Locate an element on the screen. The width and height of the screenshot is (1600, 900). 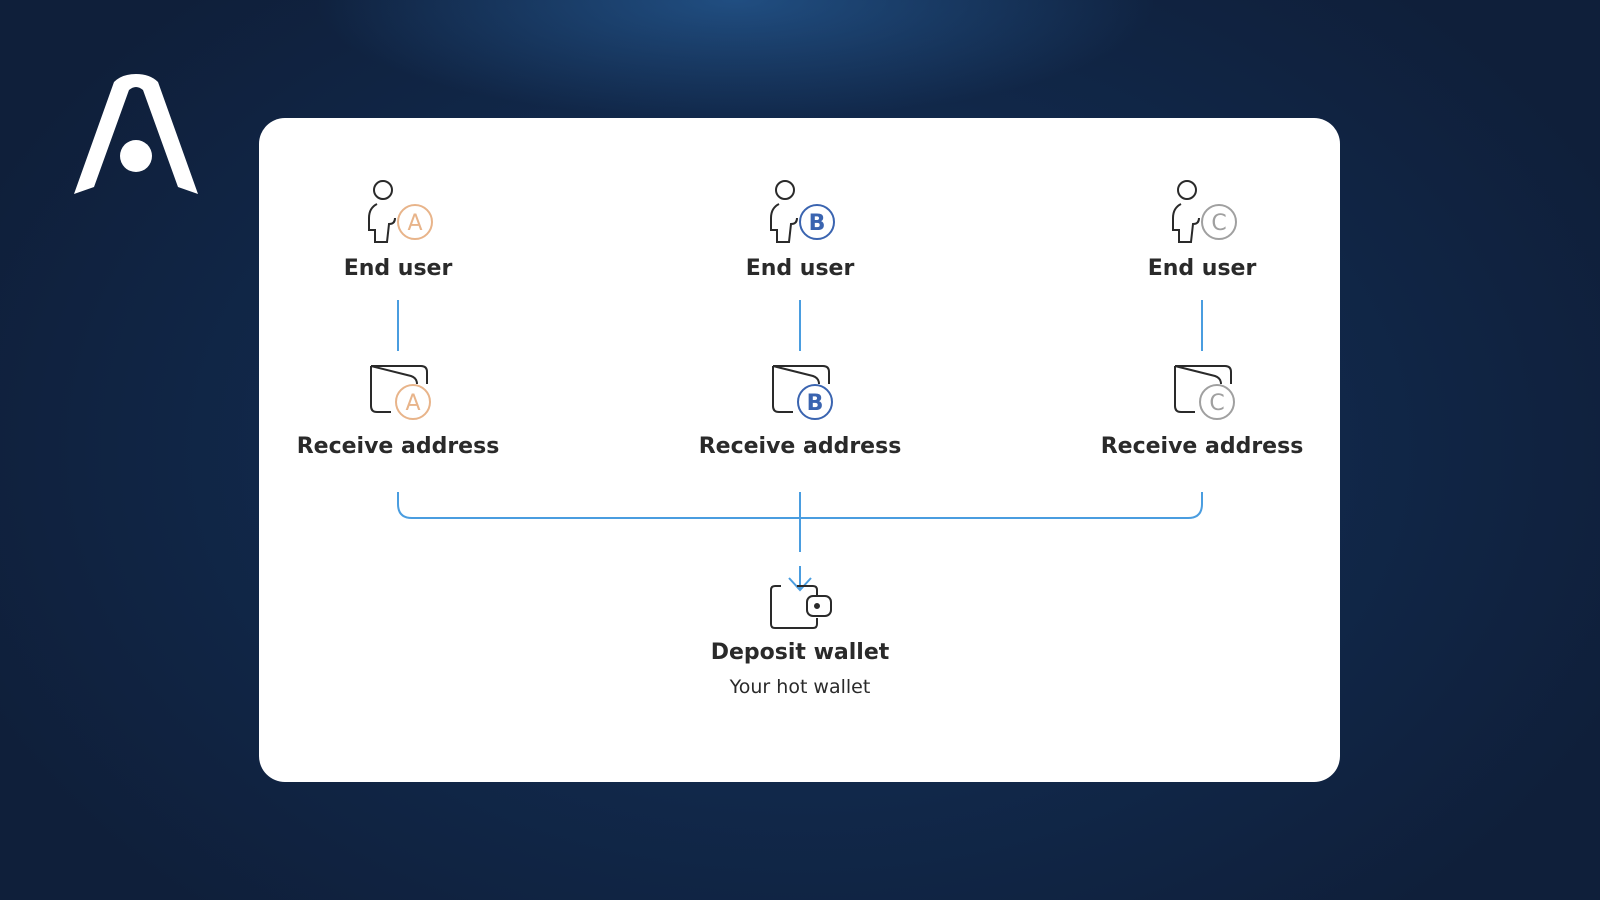
wallet-icon is located at coordinates (801, 607).